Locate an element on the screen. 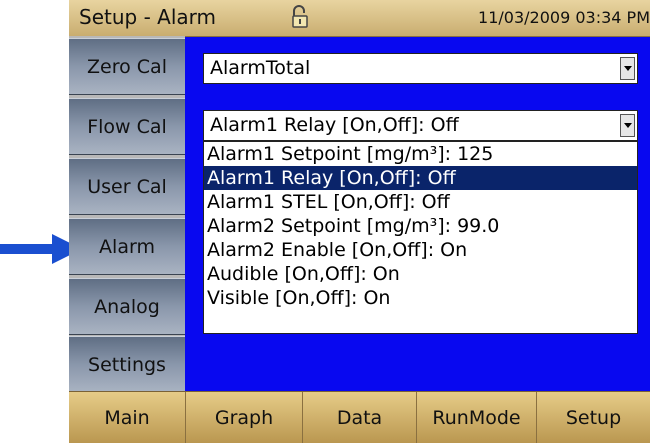  list-item-alarm1-relay: Alarm1 Relay [On,Off]: Off is located at coordinates (420, 178).